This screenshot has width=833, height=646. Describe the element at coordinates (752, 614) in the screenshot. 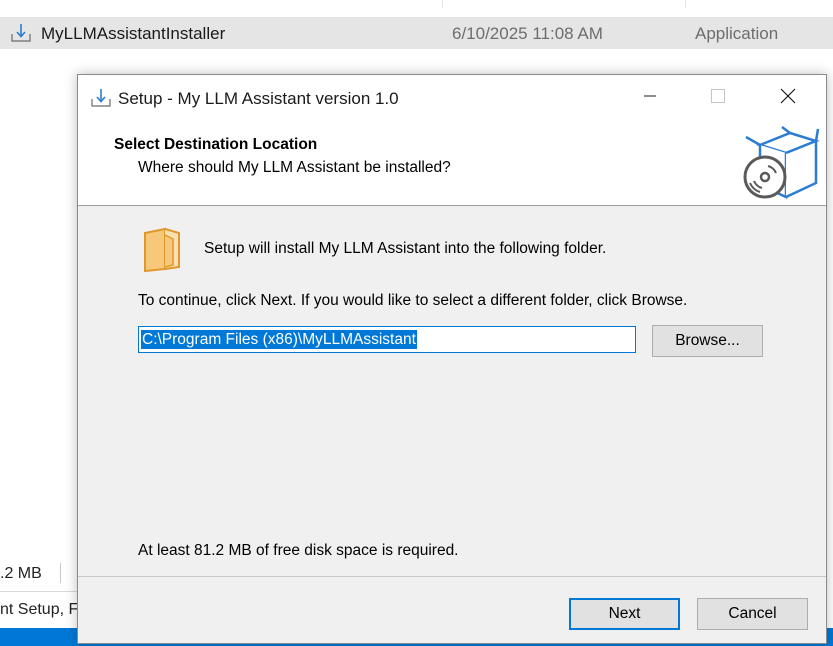

I see `cancel-button: Cancel` at that location.